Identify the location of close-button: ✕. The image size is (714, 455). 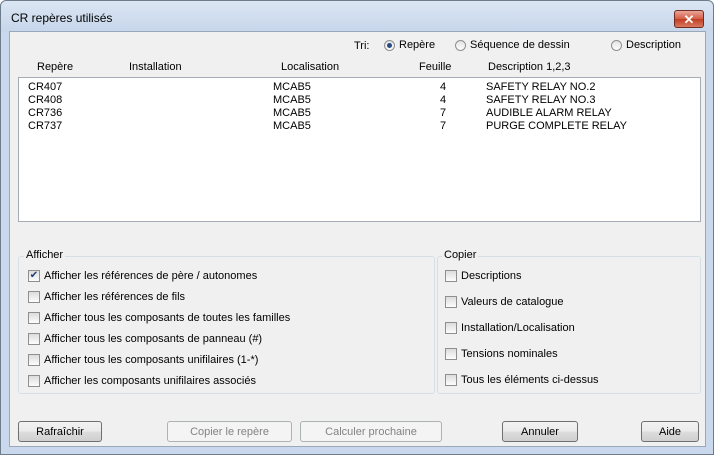
(689, 19).